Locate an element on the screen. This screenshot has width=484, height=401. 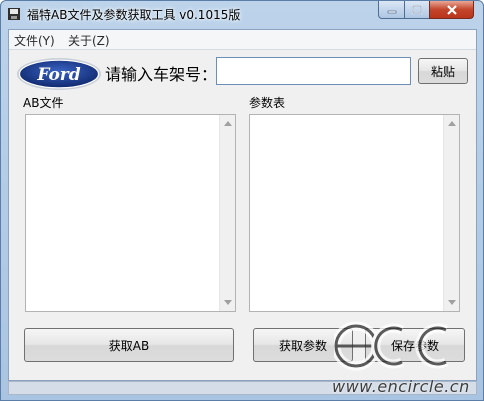
minimize-button is located at coordinates (391, 10).